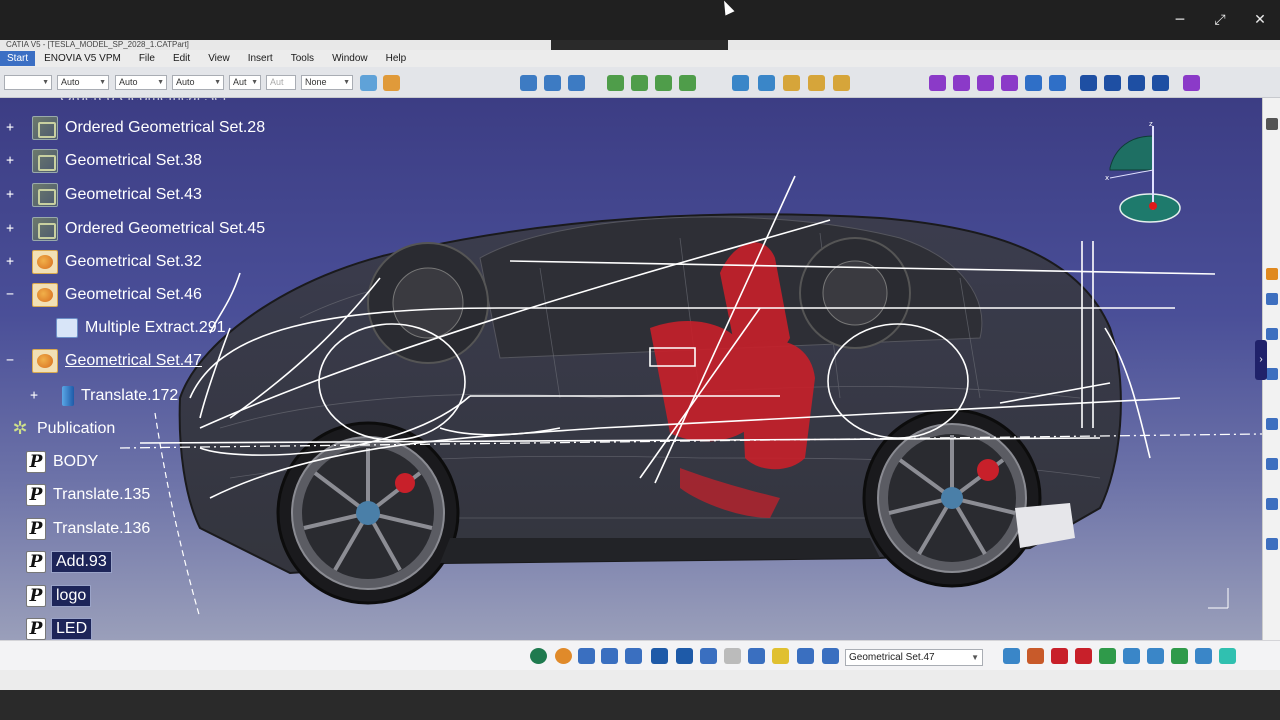 The height and width of the screenshot is (720, 1280). What do you see at coordinates (1272, 504) in the screenshot?
I see `apply-material-icon` at bounding box center [1272, 504].